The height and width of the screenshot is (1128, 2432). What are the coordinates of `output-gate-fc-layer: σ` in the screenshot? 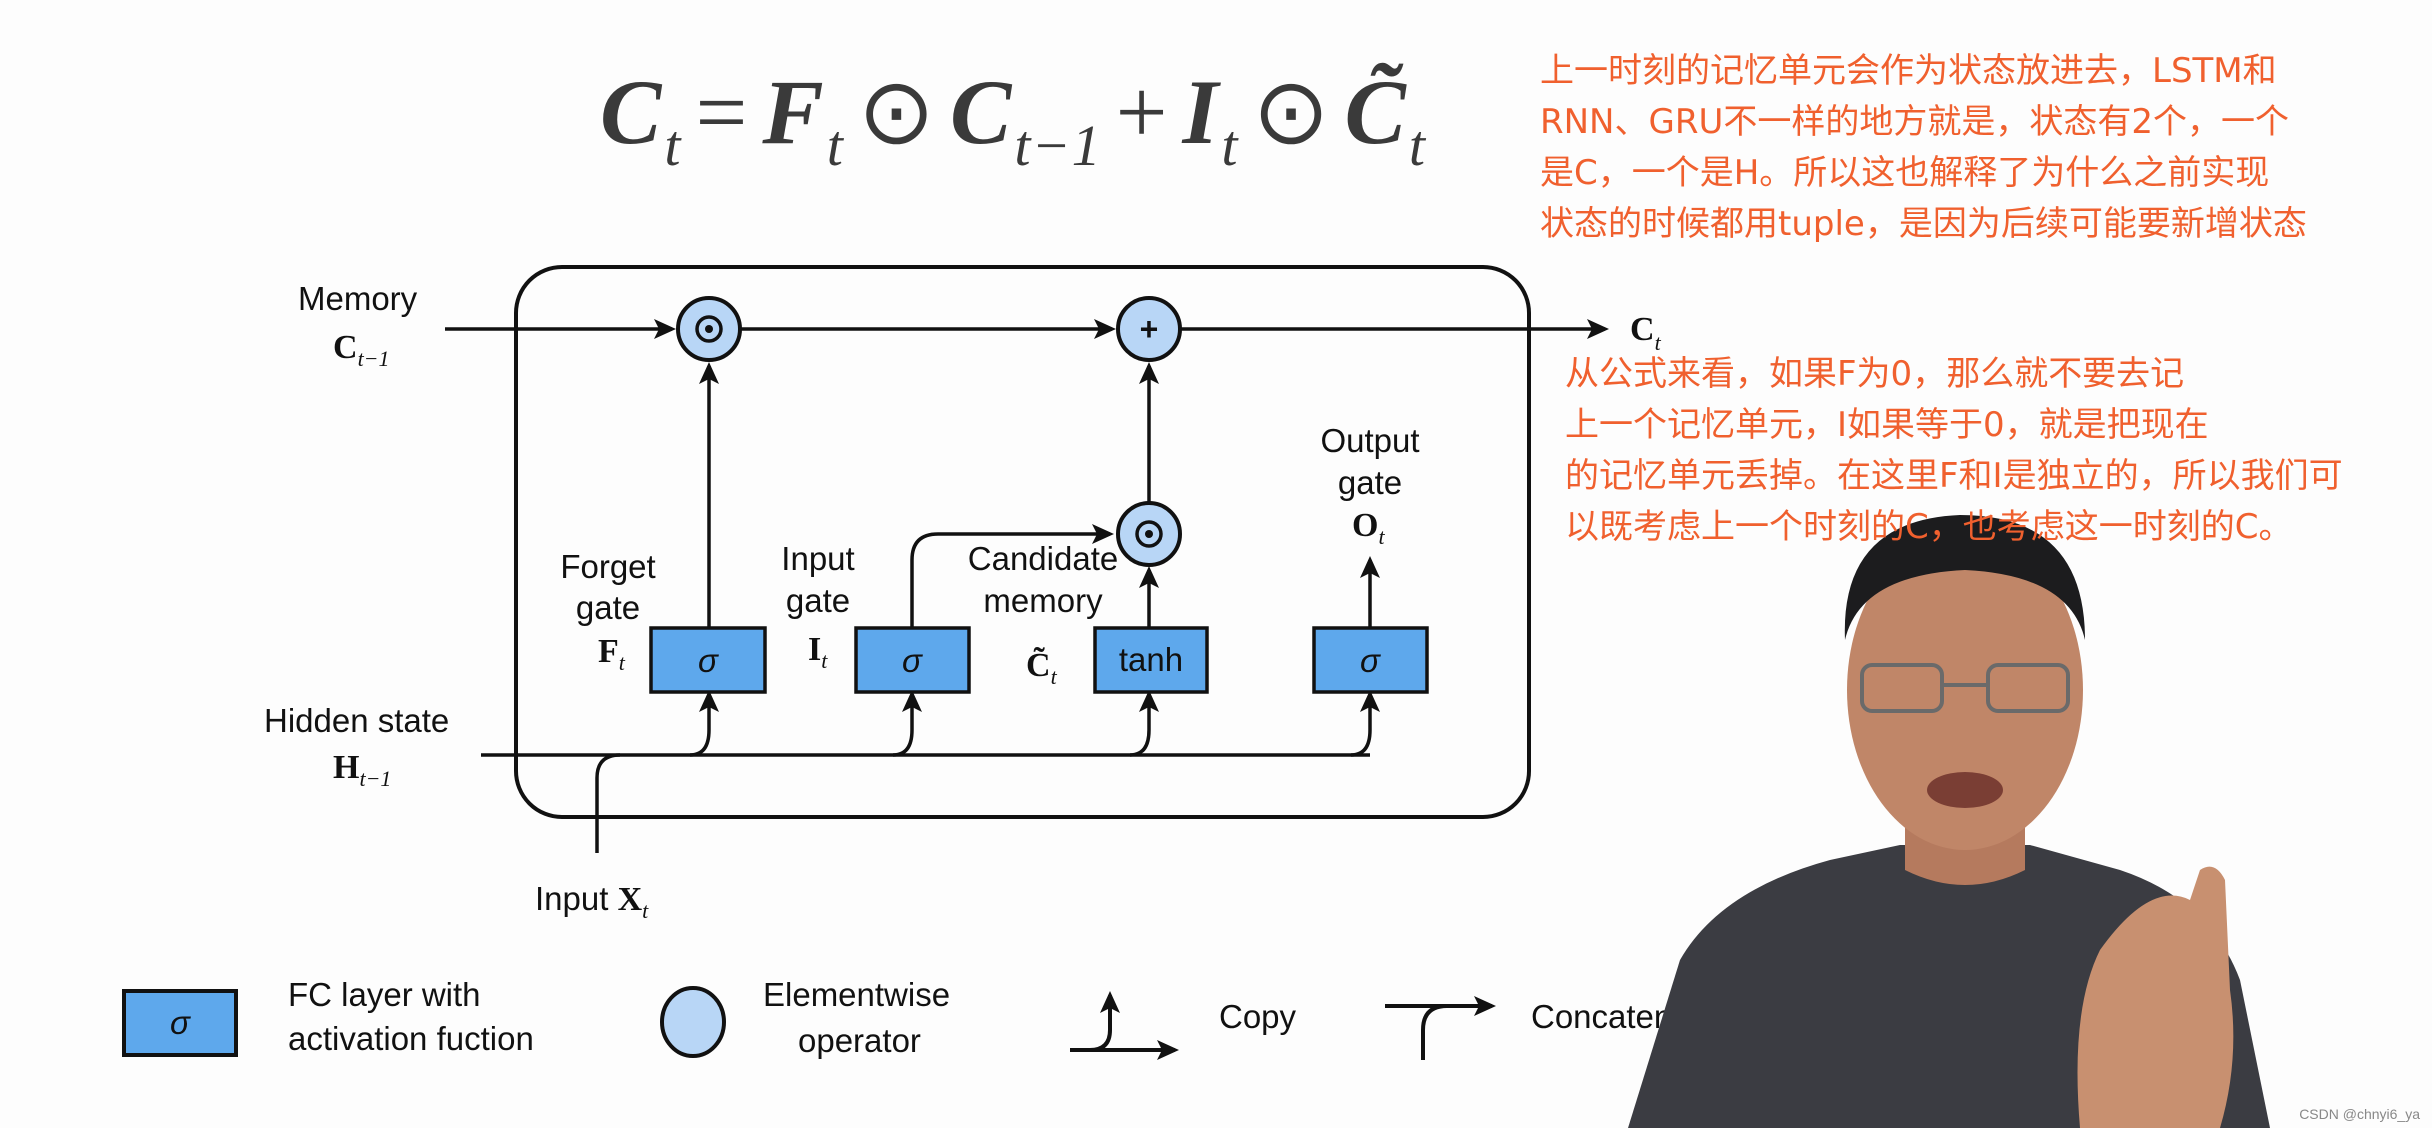 It's located at (1370, 660).